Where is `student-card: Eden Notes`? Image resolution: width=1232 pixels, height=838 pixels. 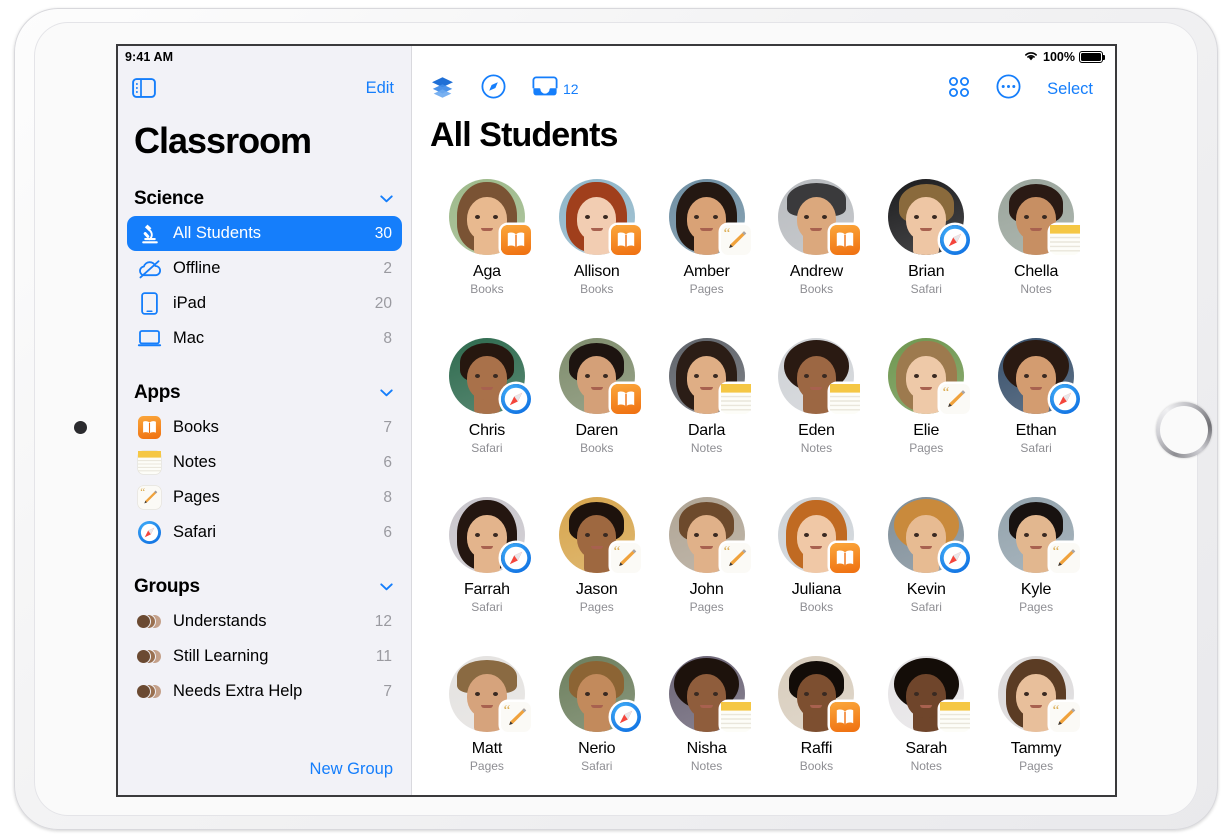
student-card: Eden Notes is located at coordinates (817, 396).